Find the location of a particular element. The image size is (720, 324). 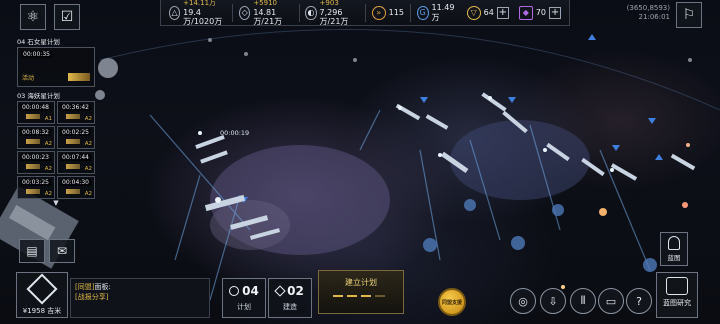

resource-crystal: ◇ +5910 14.81万/21万 is located at coordinates (265, 13).